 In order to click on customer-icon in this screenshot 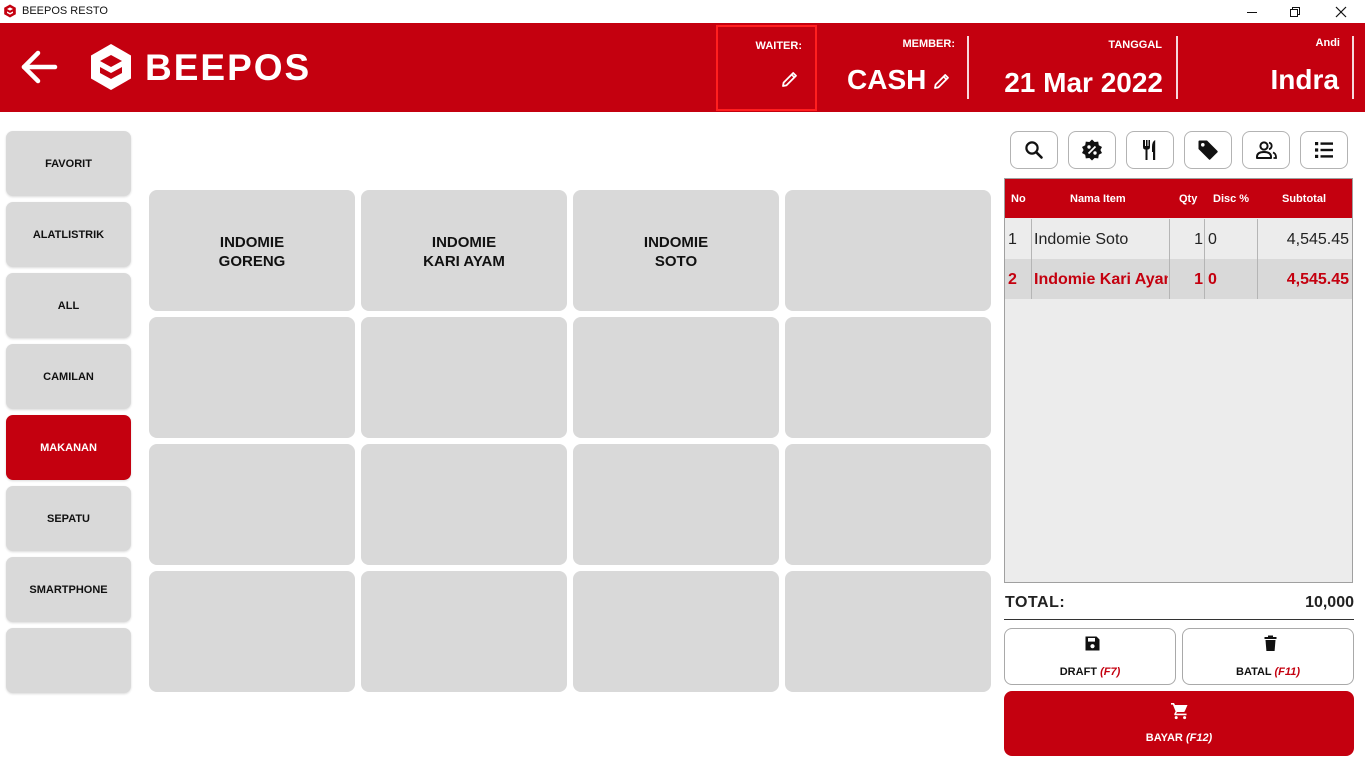, I will do `click(1266, 150)`.